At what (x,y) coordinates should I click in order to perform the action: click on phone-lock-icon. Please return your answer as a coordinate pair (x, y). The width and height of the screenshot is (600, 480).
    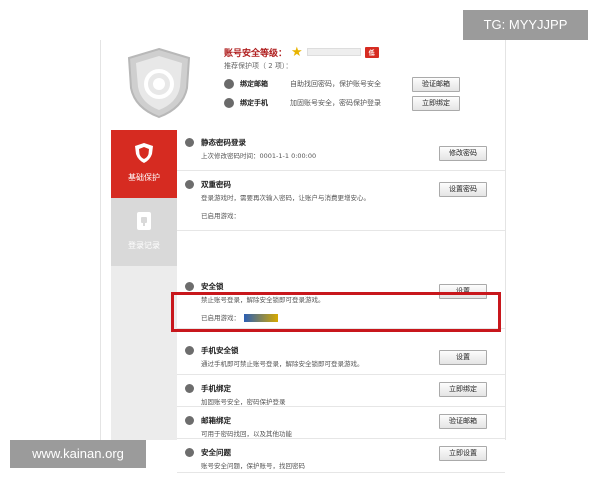
    Looking at the image, I should click on (189, 350).